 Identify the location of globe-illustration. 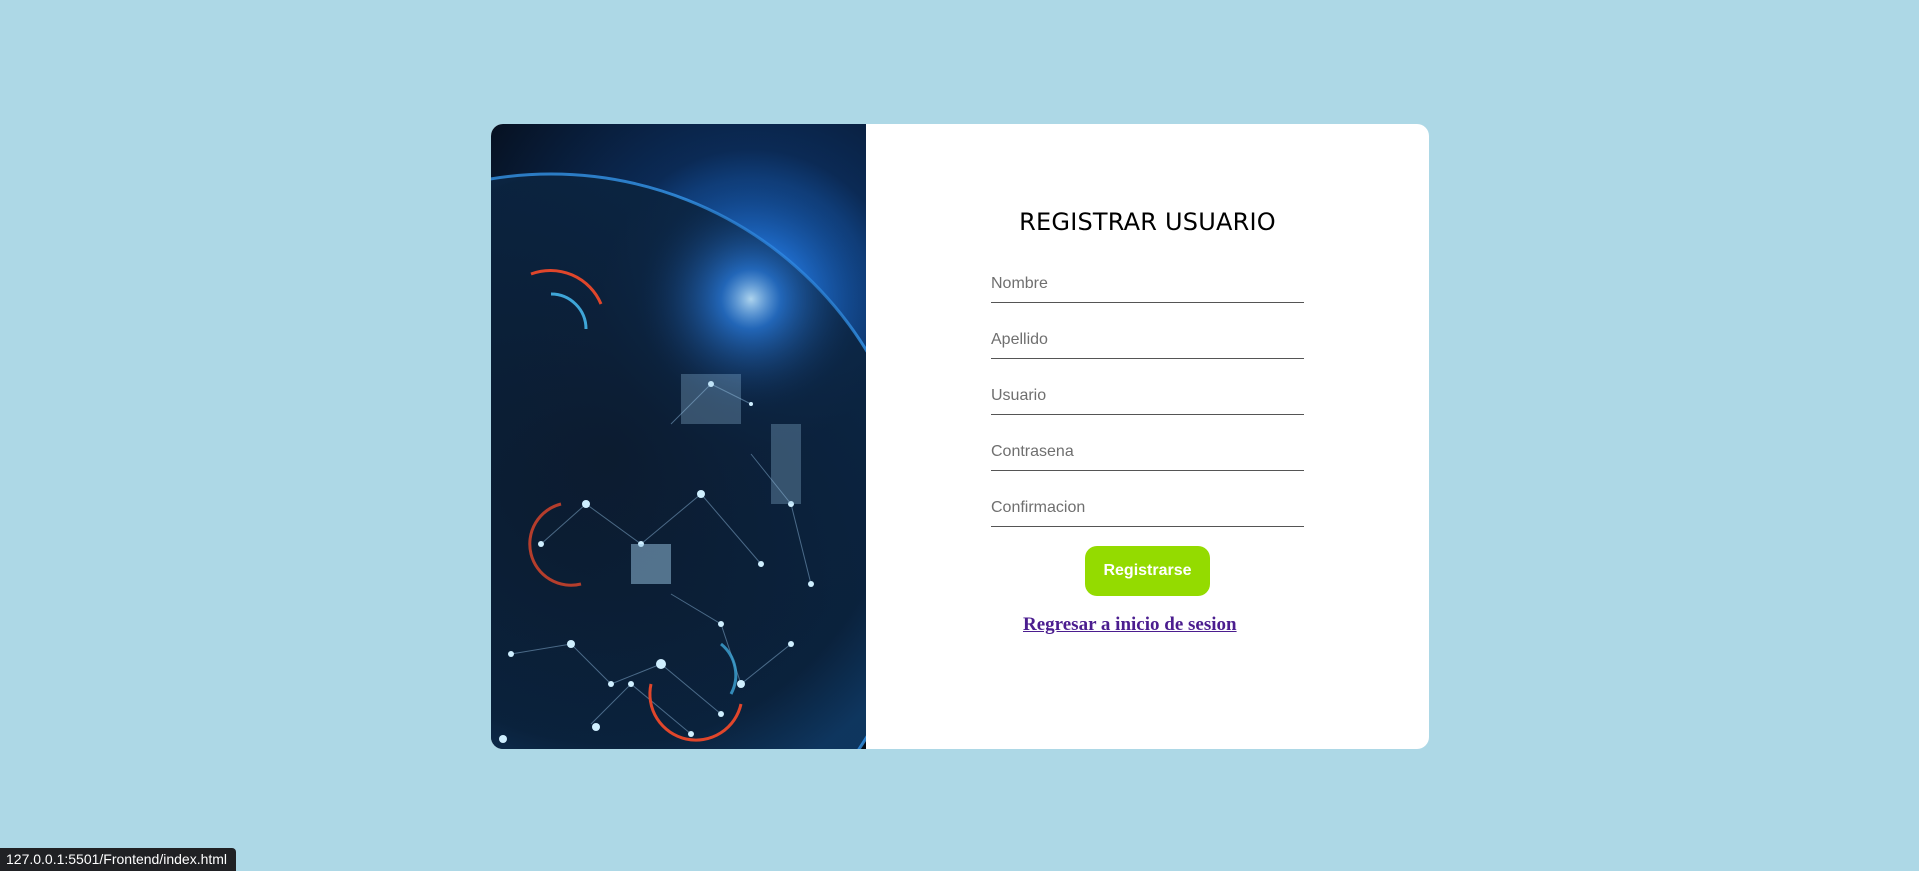
(678, 436).